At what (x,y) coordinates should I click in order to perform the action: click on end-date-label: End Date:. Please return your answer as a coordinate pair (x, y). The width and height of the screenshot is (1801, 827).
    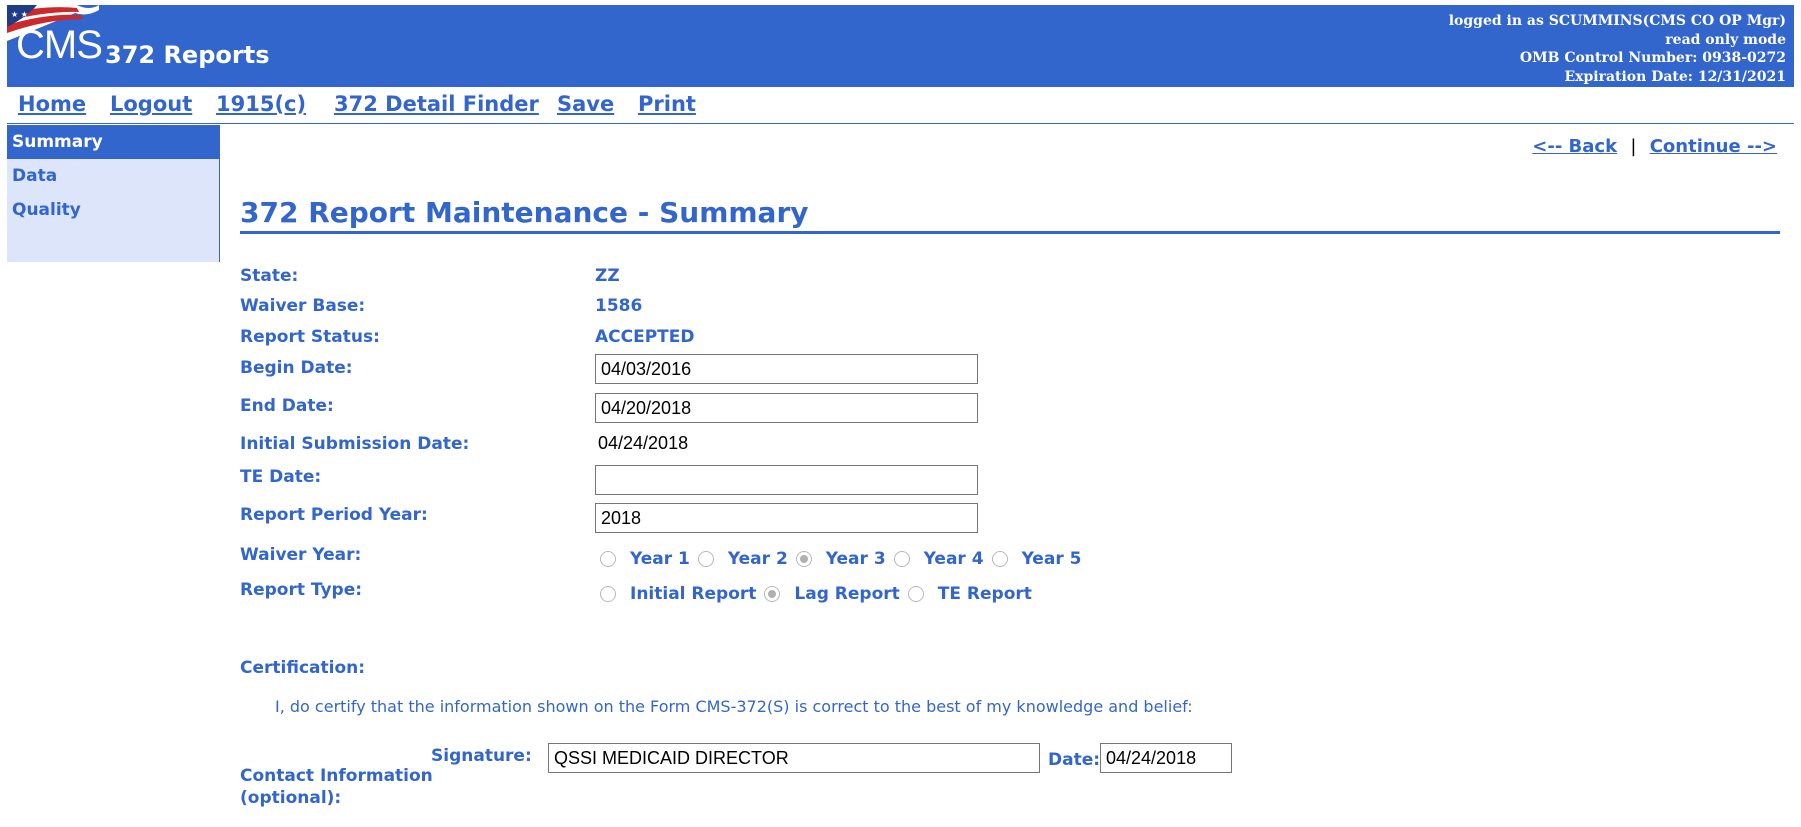
    Looking at the image, I should click on (287, 406).